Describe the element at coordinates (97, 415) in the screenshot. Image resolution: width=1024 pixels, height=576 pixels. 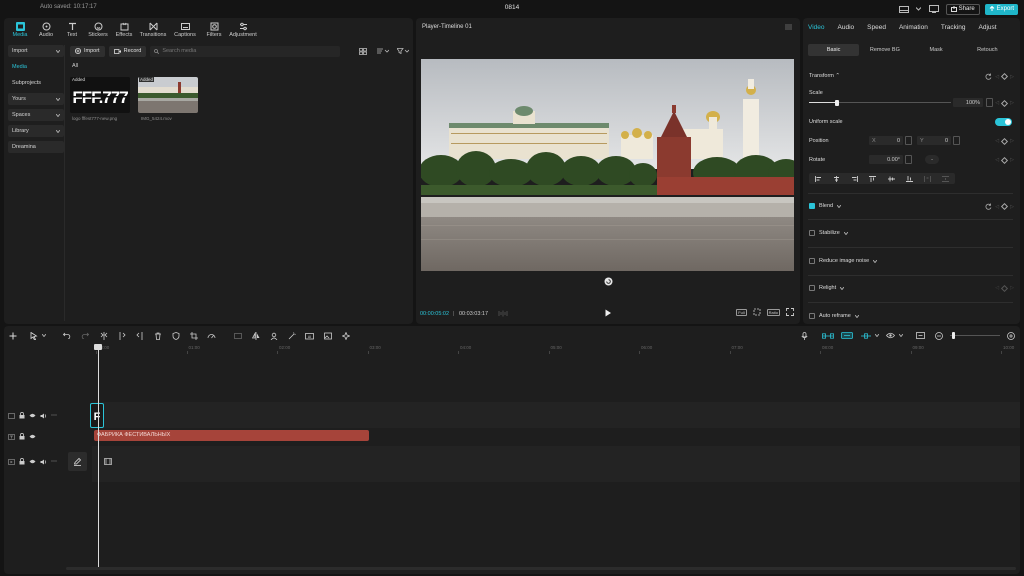
I see `sticker-clip: F` at that location.